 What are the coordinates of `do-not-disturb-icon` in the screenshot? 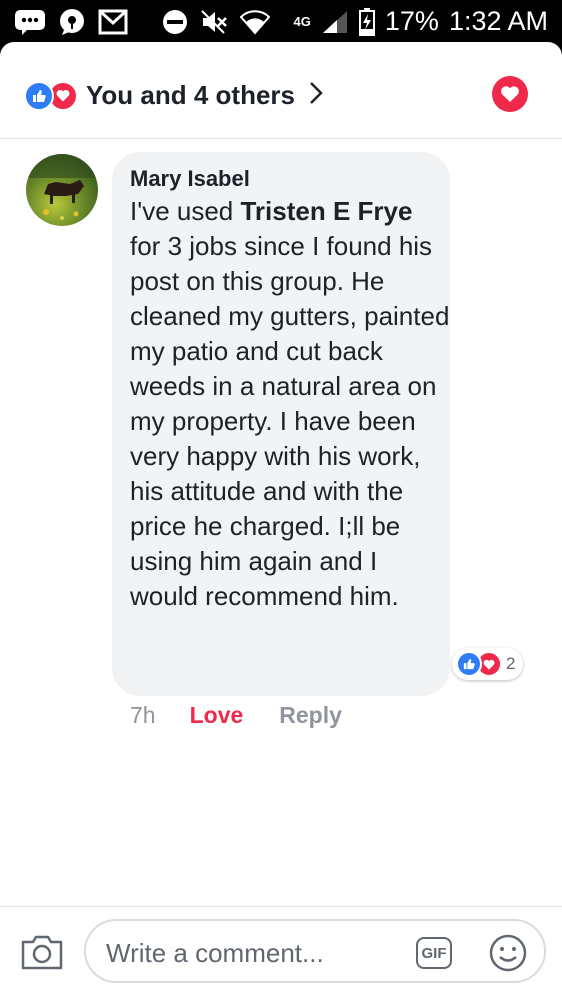 It's located at (175, 22).